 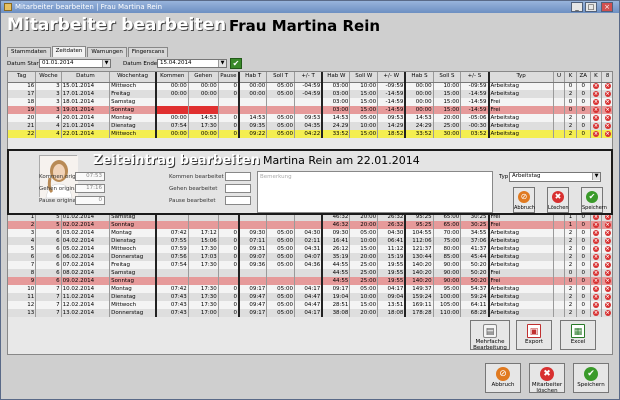 What do you see at coordinates (591, 7) in the screenshot?
I see `maximize-button: □` at bounding box center [591, 7].